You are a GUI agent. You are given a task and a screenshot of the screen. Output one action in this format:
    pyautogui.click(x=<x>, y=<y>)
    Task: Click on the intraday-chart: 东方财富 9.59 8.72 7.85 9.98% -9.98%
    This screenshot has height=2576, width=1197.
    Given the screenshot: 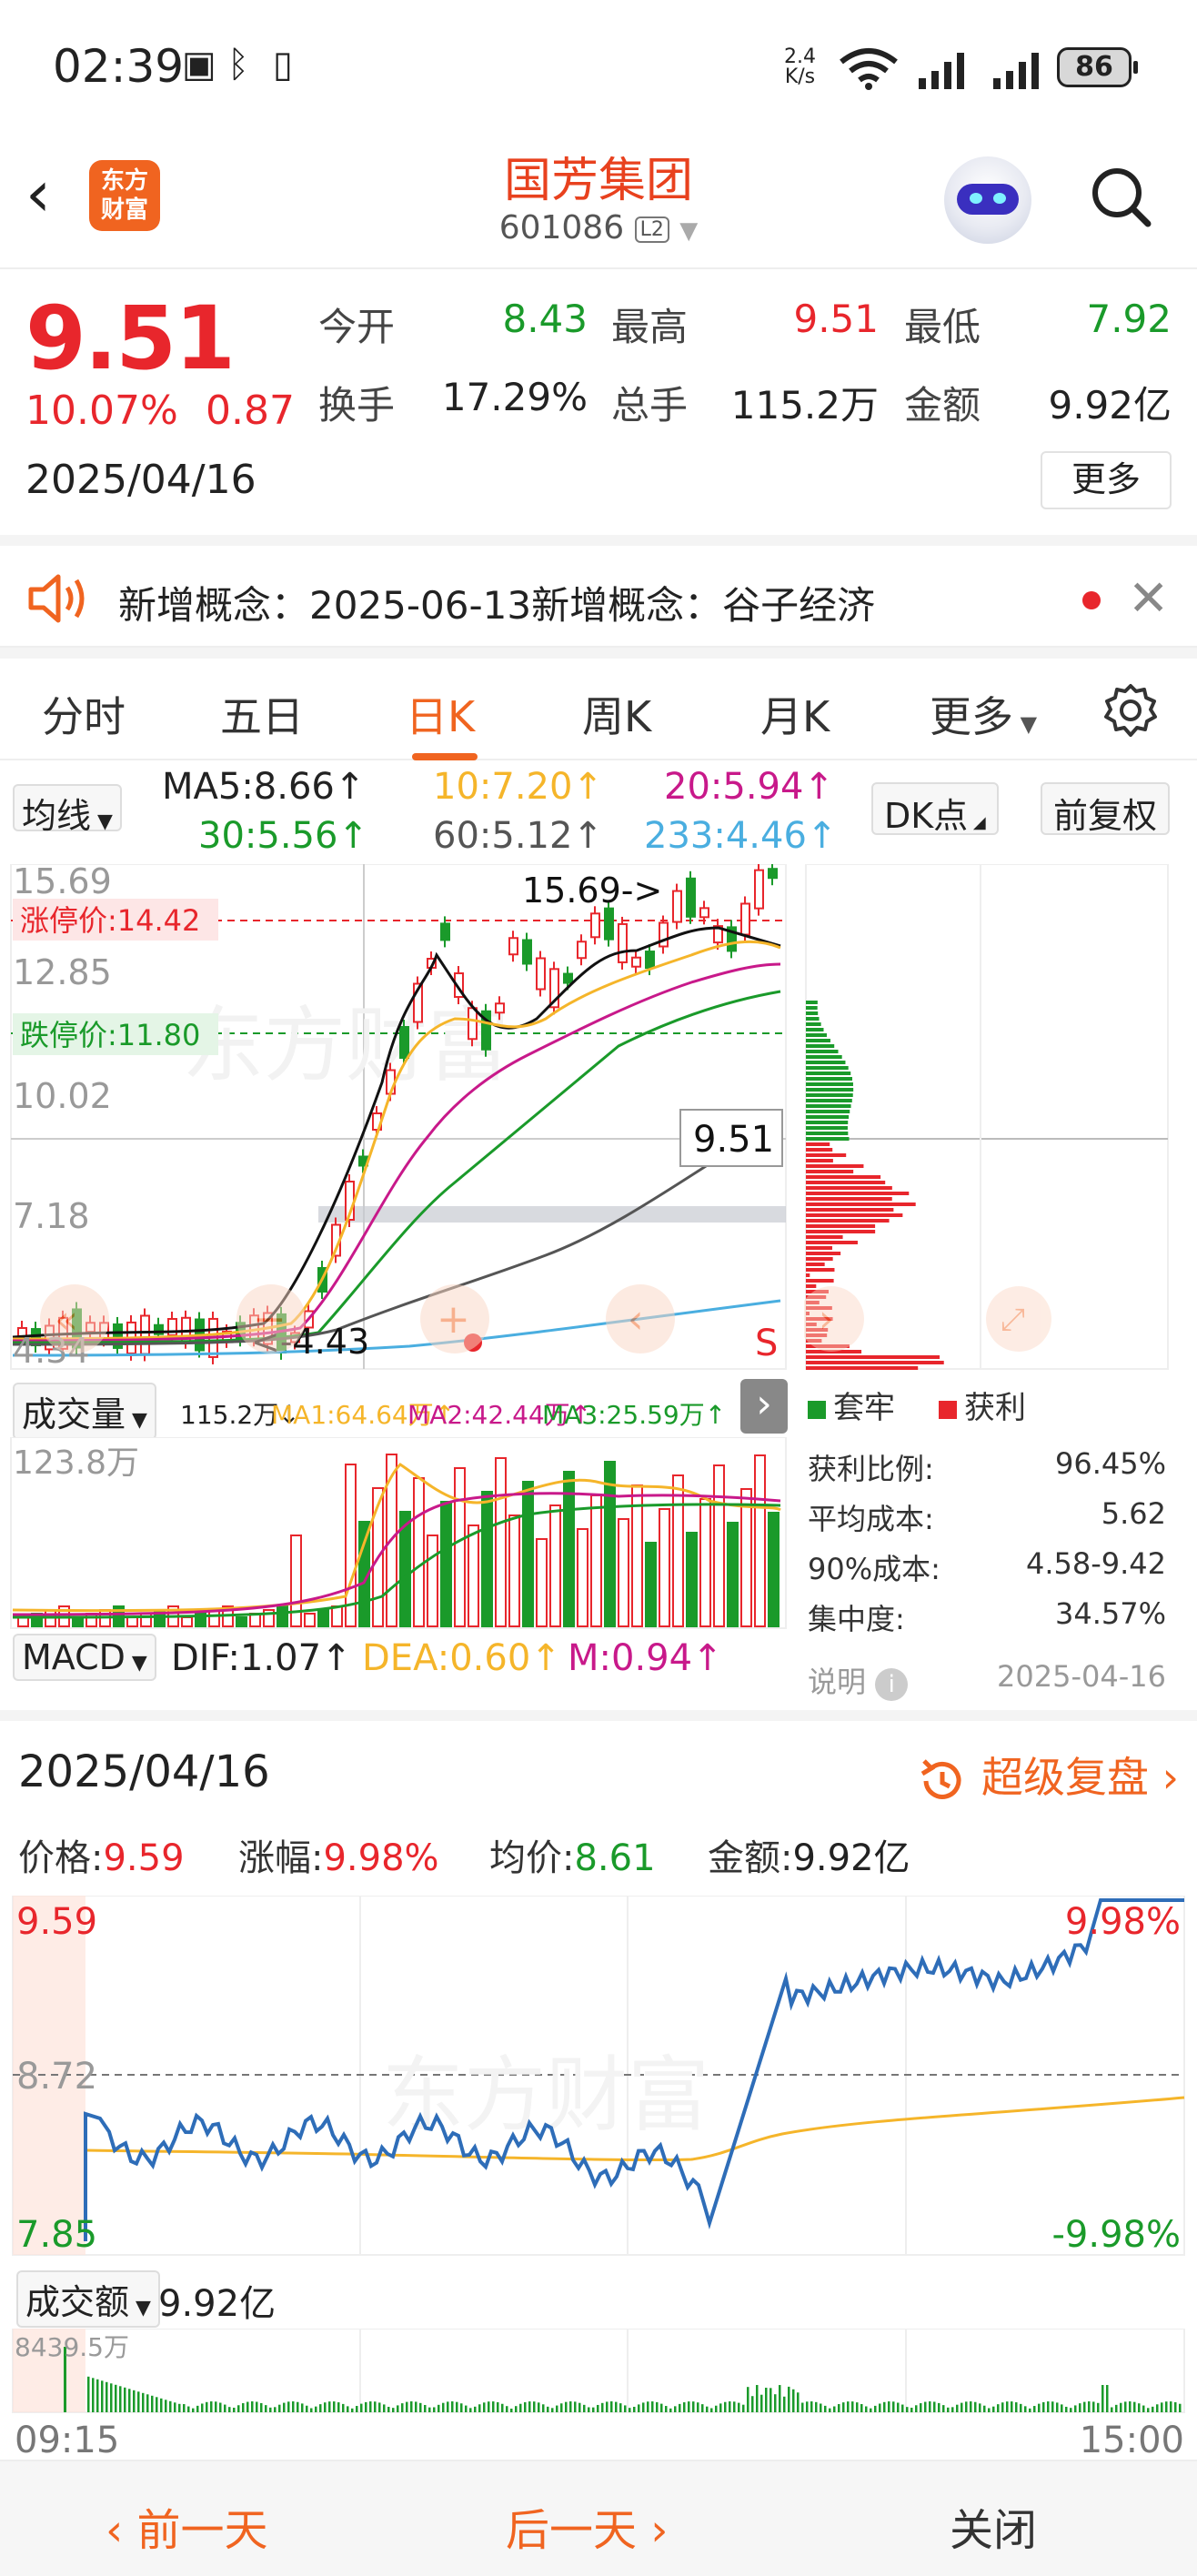 What is the action you would take?
    pyautogui.click(x=598, y=2077)
    